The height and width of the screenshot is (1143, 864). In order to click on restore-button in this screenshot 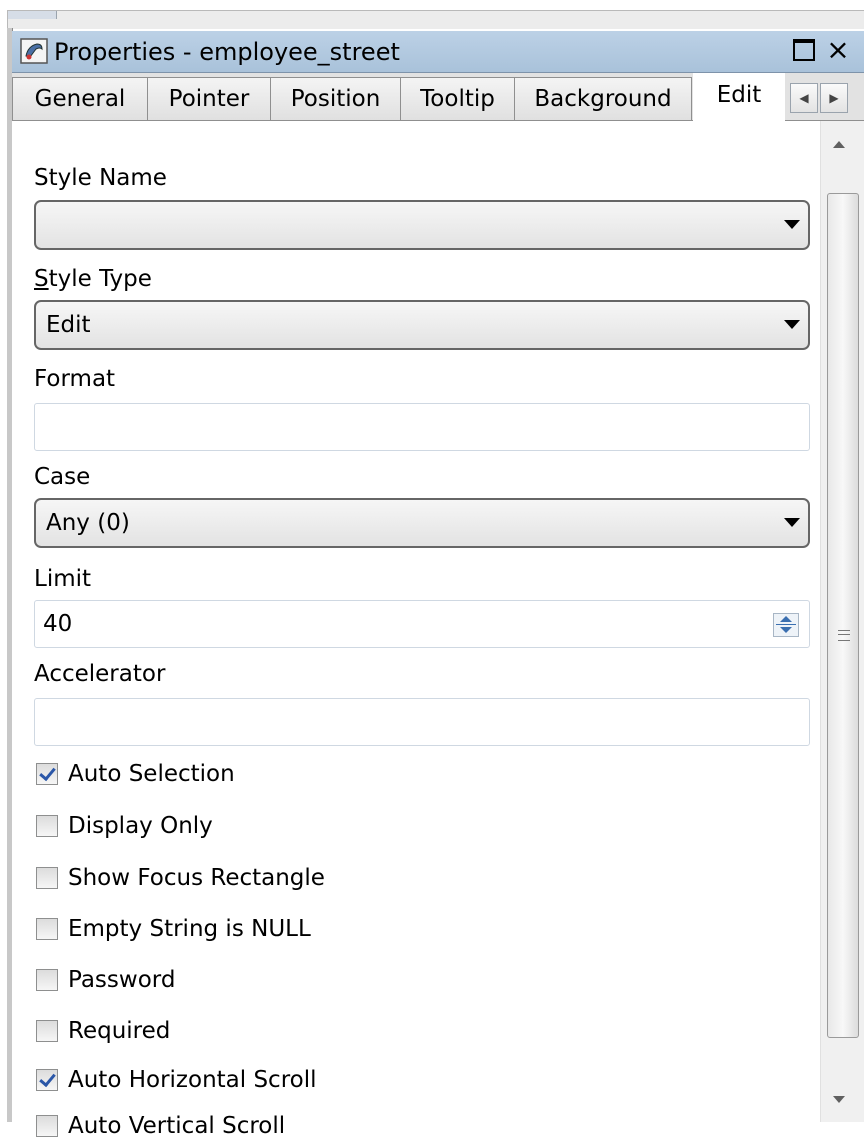, I will do `click(804, 50)`.